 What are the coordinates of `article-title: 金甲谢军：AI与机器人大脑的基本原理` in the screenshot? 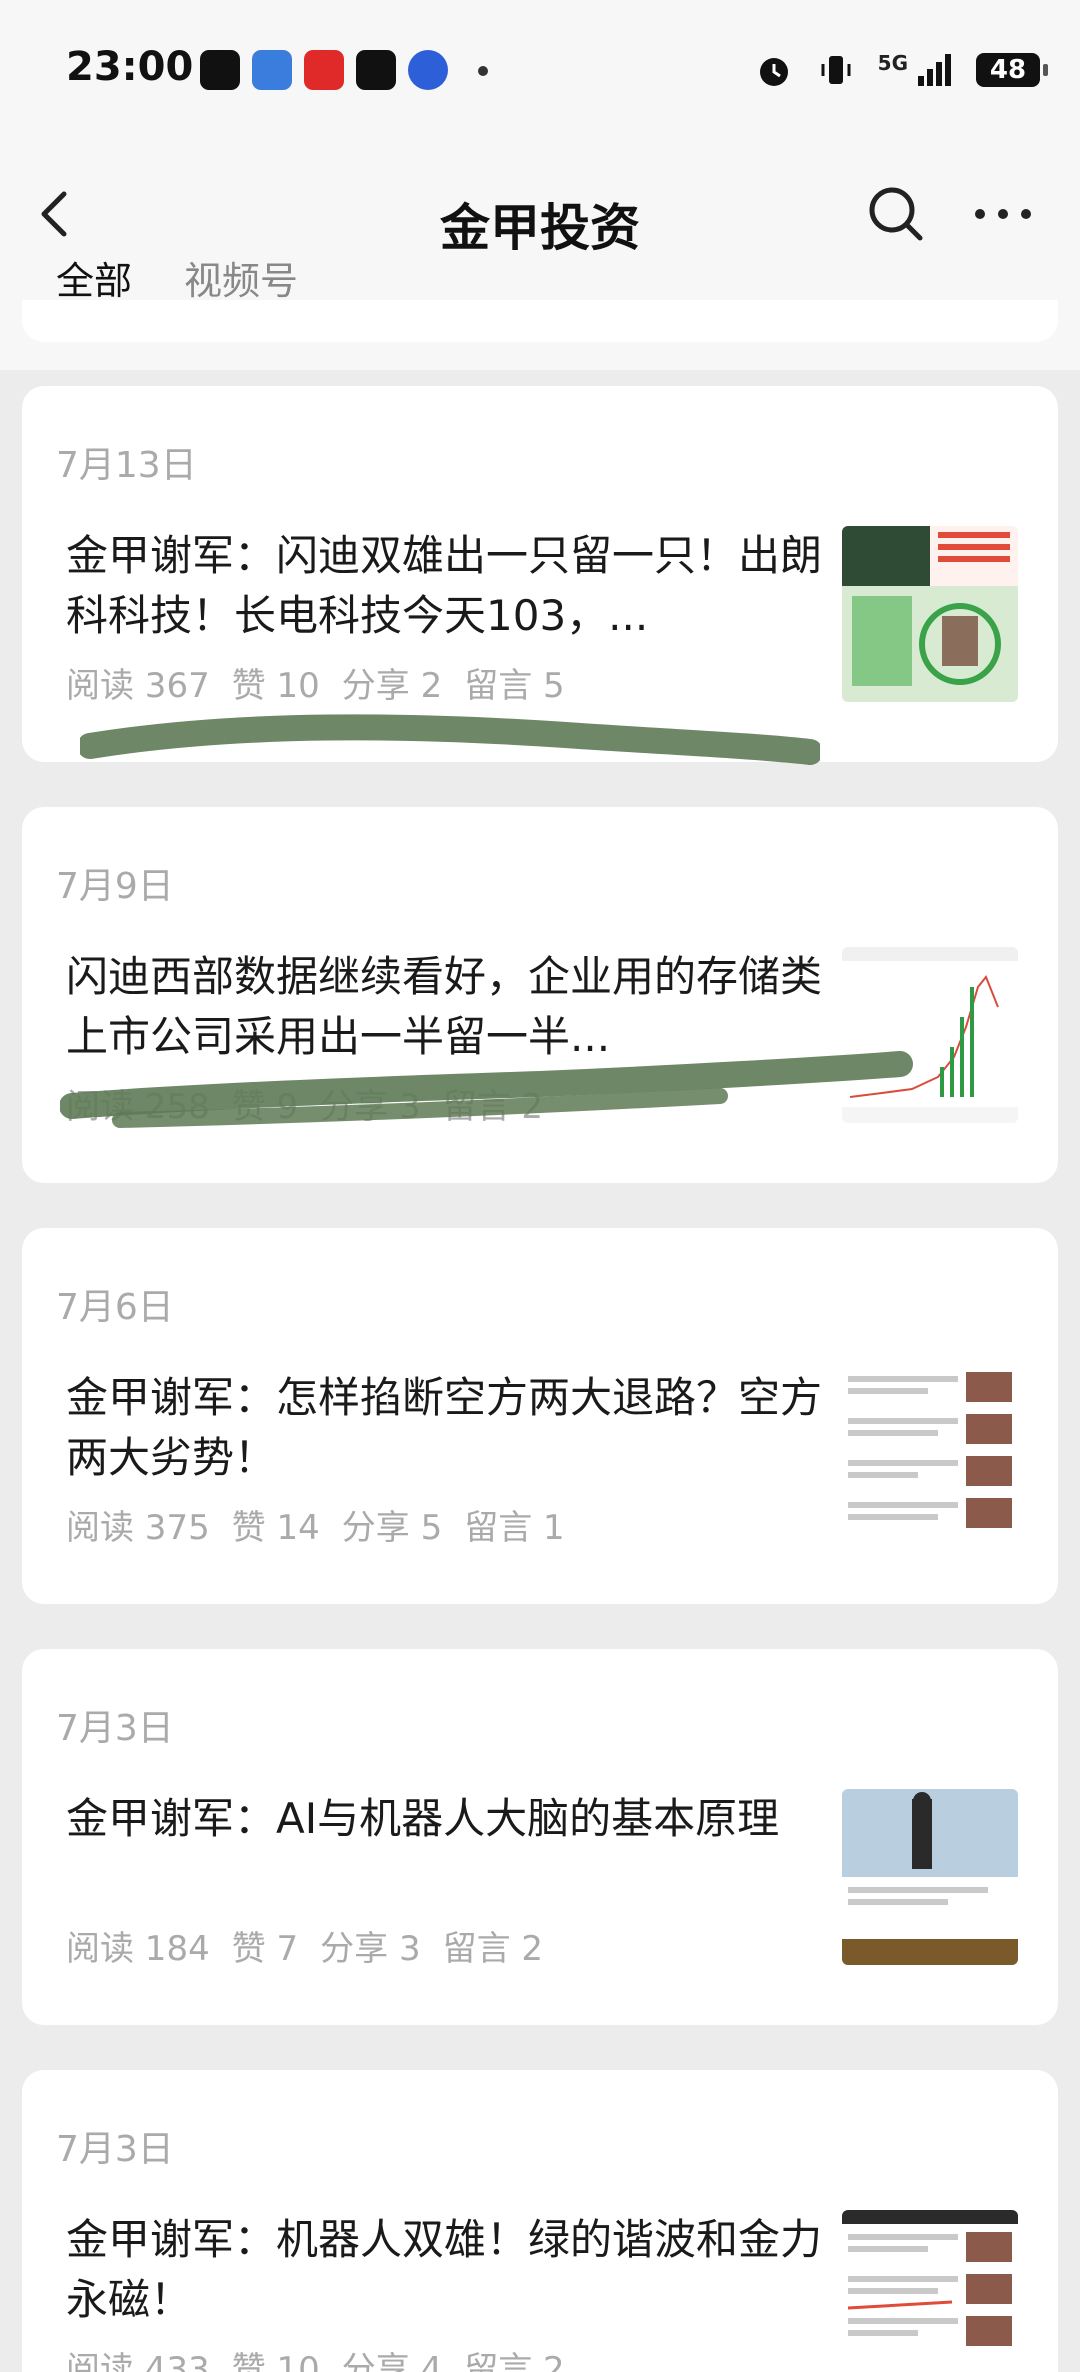 It's located at (446, 1819).